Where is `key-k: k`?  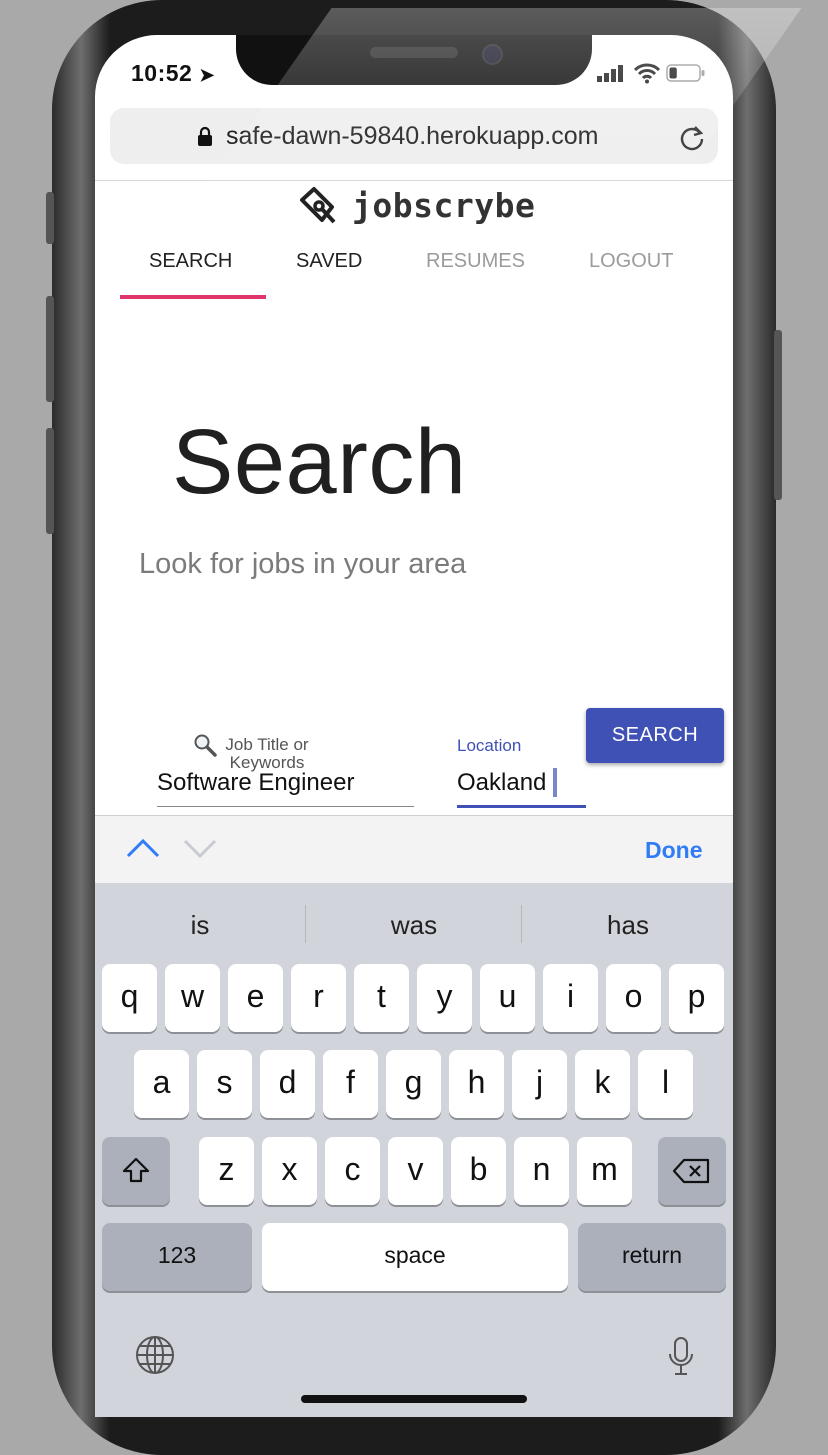
key-k: k is located at coordinates (602, 1084).